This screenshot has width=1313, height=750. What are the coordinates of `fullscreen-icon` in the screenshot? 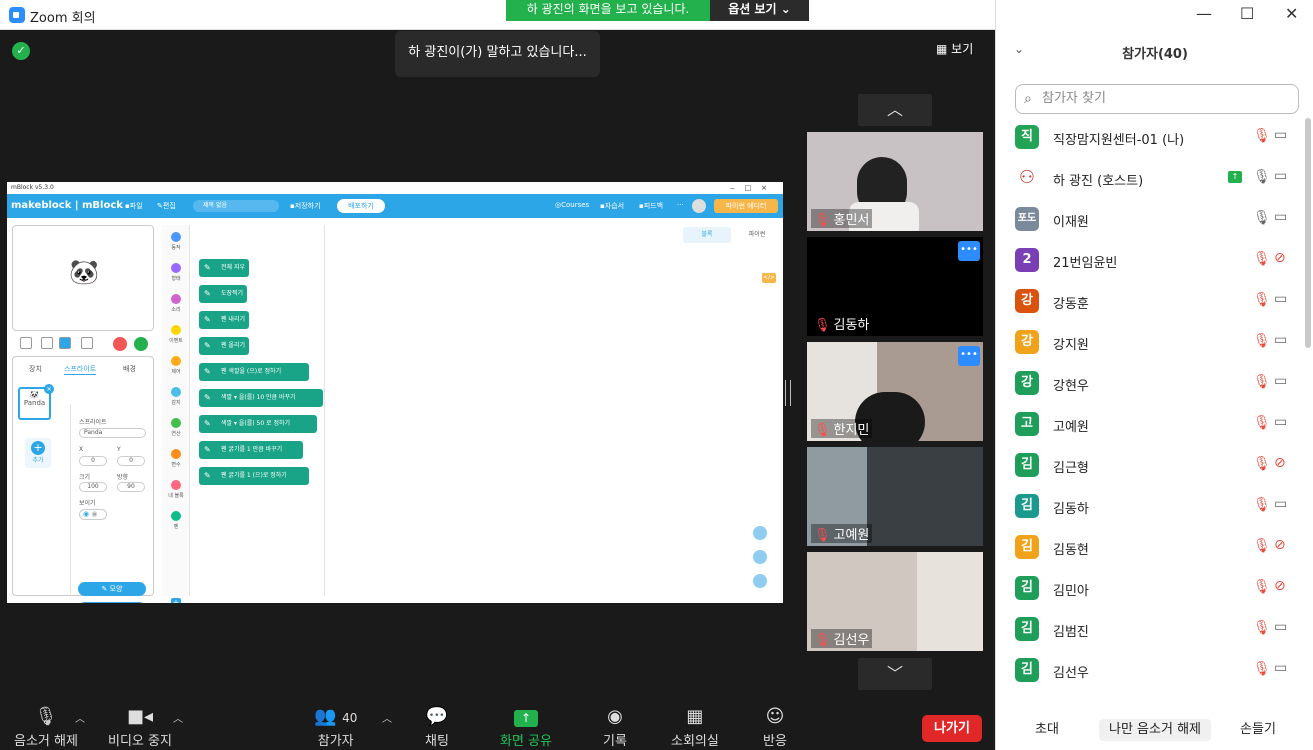 It's located at (26, 343).